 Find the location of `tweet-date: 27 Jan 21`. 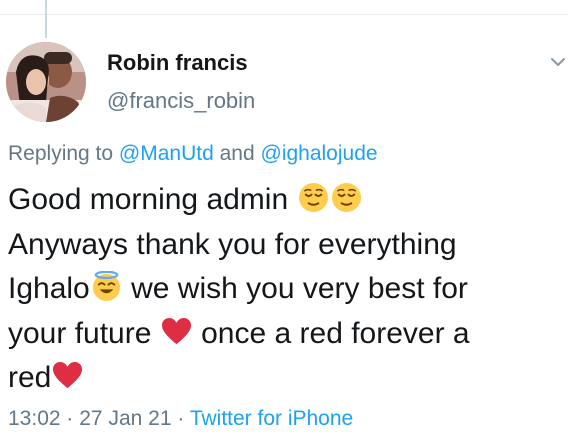

tweet-date: 27 Jan 21 is located at coordinates (125, 418).